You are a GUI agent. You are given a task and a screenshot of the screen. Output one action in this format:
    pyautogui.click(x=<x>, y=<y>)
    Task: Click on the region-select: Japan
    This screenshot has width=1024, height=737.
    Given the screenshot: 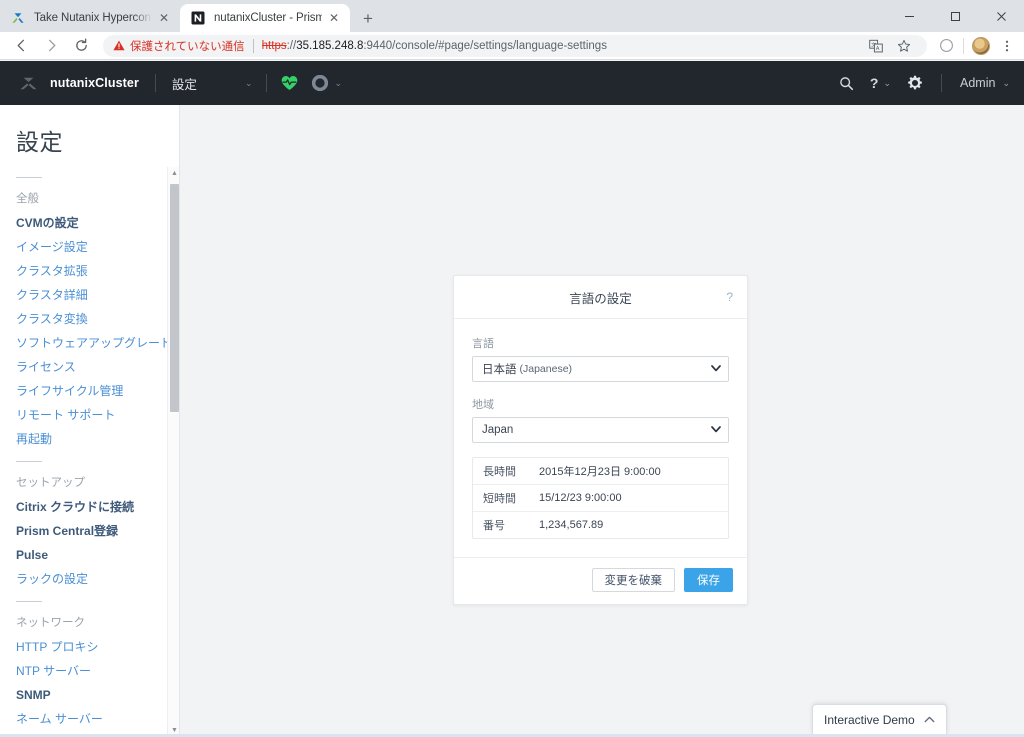 What is the action you would take?
    pyautogui.click(x=600, y=430)
    